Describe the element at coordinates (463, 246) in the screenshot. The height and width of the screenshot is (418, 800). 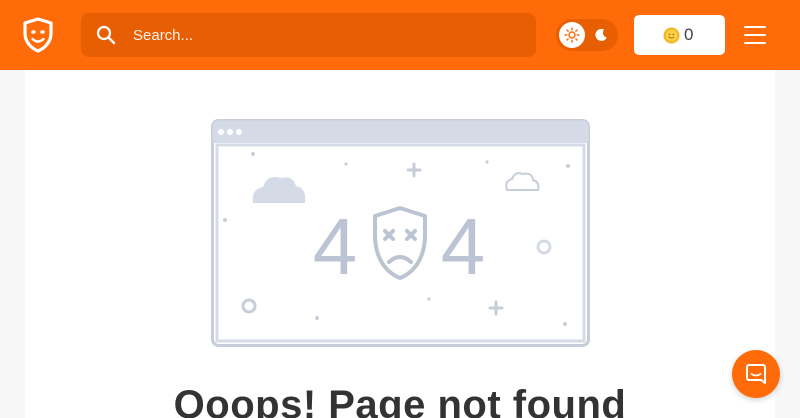
I see `error-digit-right: 4` at that location.